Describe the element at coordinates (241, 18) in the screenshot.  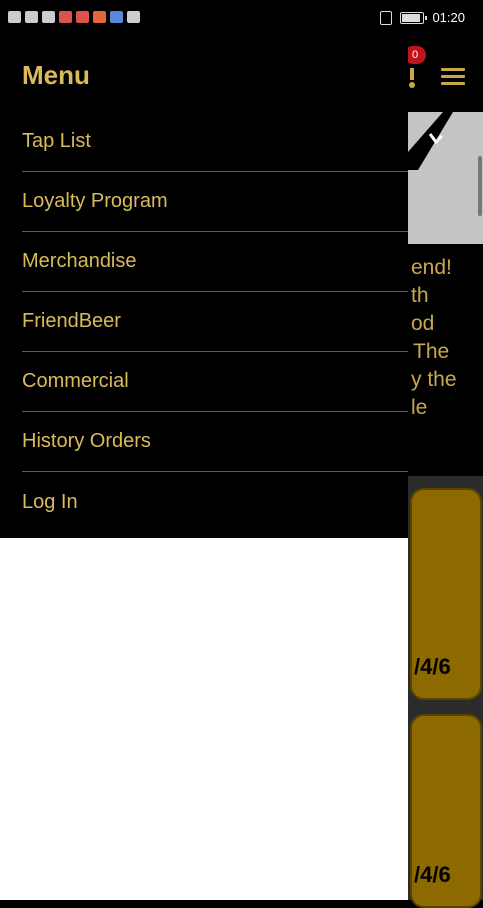
I see `status-bar: 01:20` at that location.